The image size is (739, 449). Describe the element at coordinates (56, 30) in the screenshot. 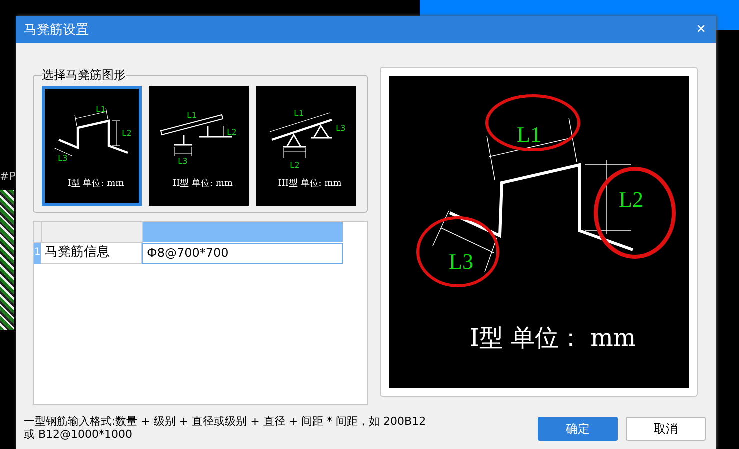

I see `window-title: 马凳筋设置` at that location.